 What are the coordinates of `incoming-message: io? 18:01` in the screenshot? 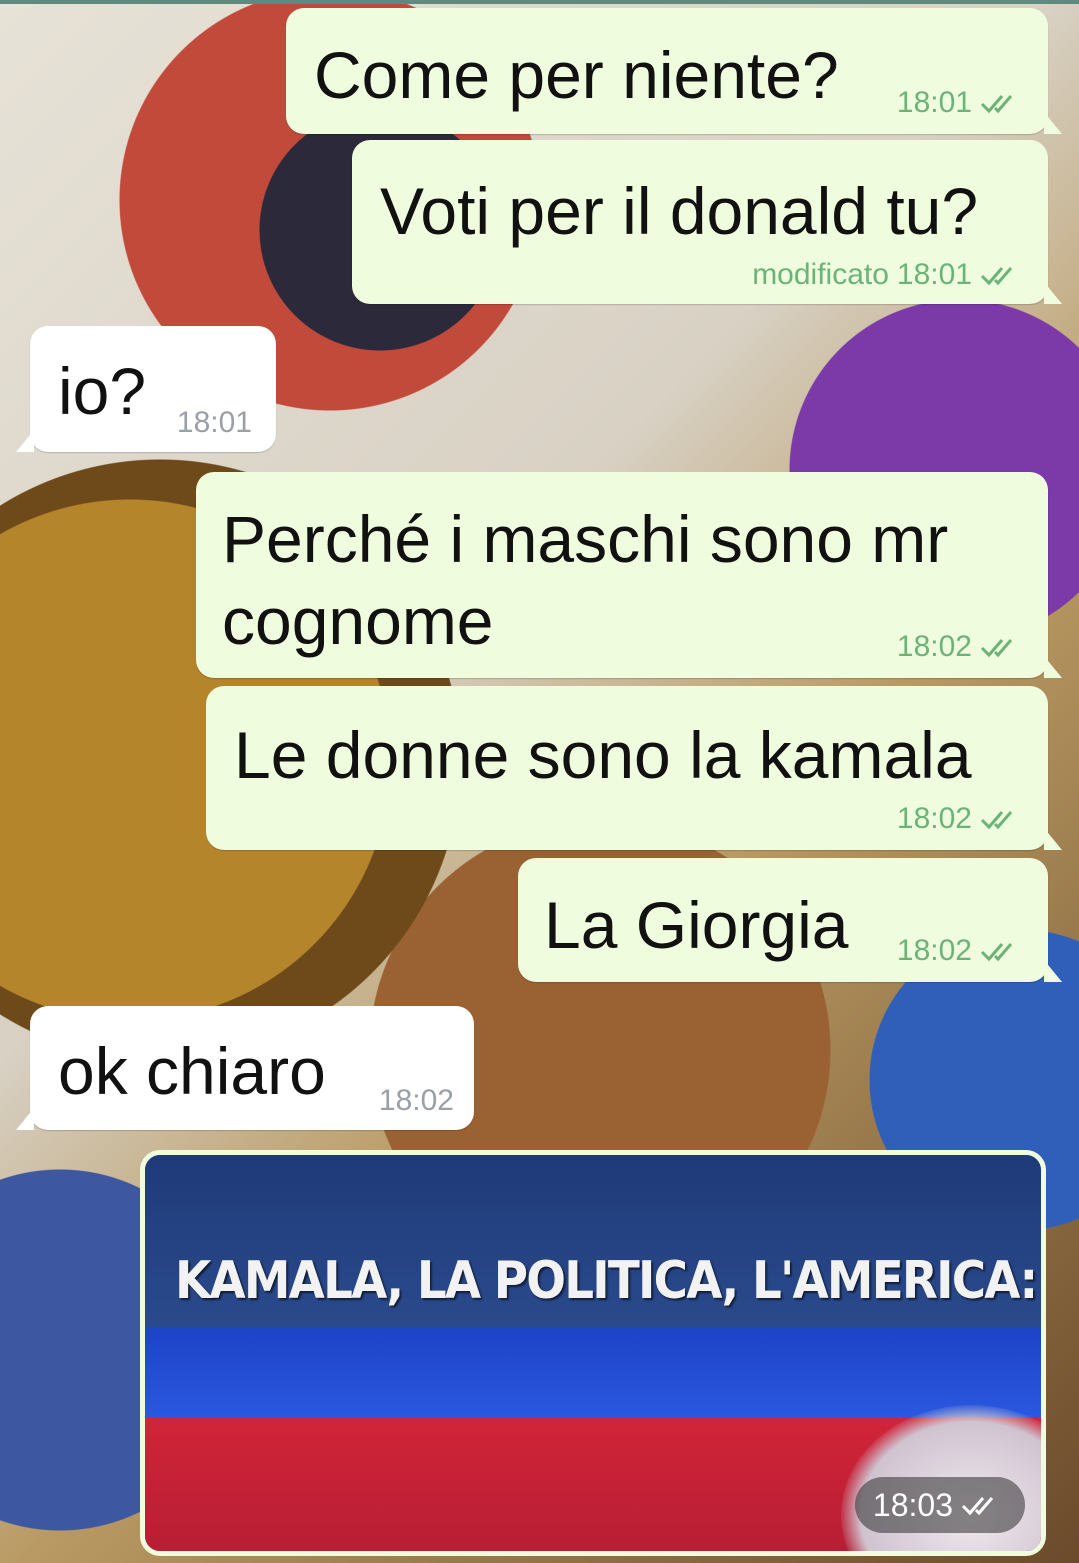 It's located at (146, 389).